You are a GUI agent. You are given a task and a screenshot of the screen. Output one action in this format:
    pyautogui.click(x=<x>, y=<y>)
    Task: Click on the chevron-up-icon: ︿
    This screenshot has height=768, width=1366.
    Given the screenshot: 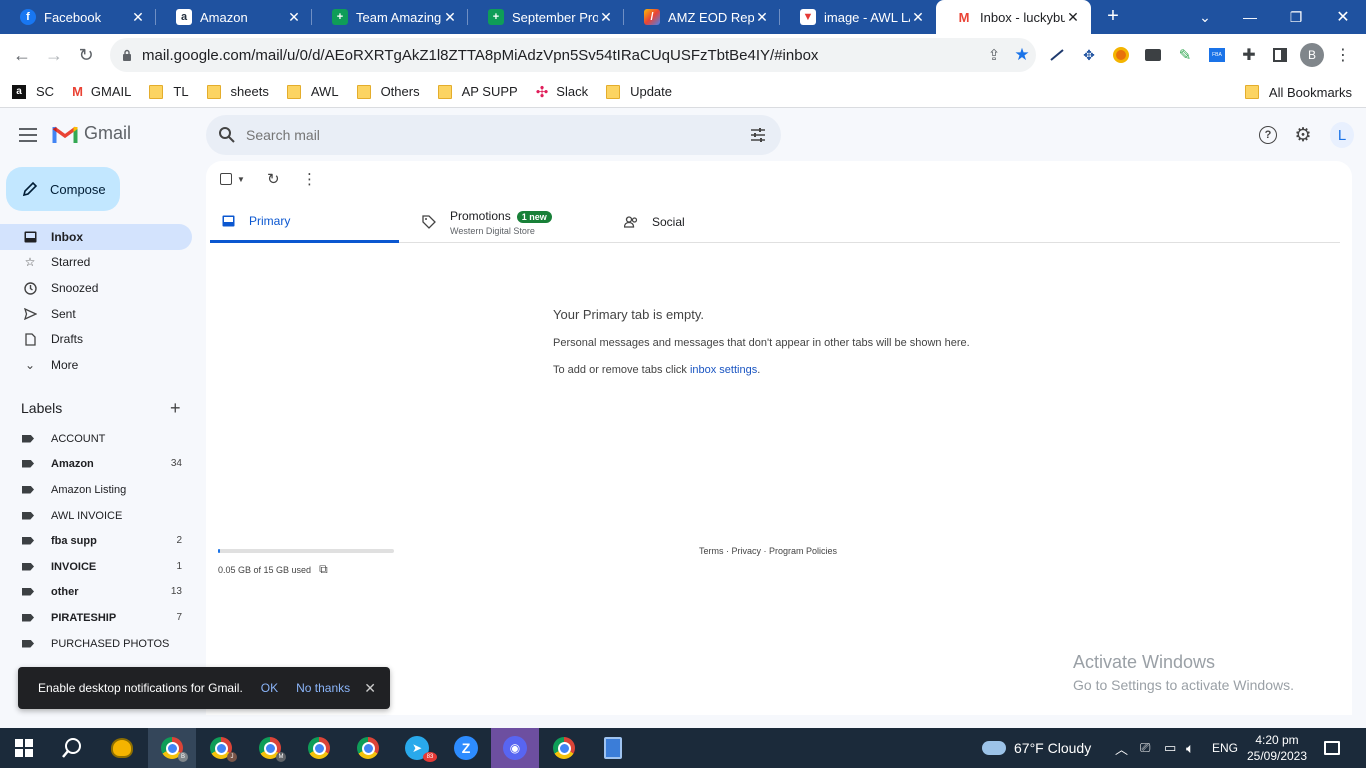 What is the action you would take?
    pyautogui.click(x=1121, y=748)
    